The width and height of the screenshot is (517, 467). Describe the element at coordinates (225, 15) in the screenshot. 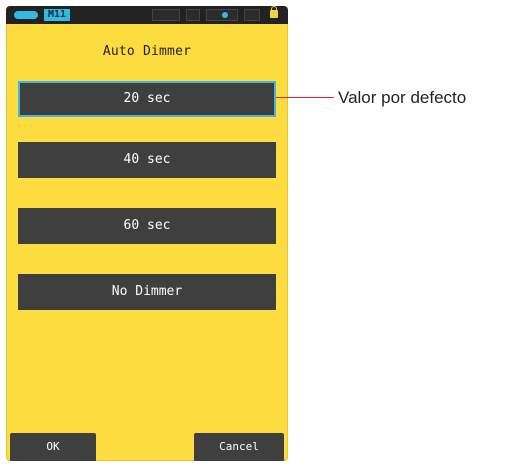

I see `dot-icon` at that location.